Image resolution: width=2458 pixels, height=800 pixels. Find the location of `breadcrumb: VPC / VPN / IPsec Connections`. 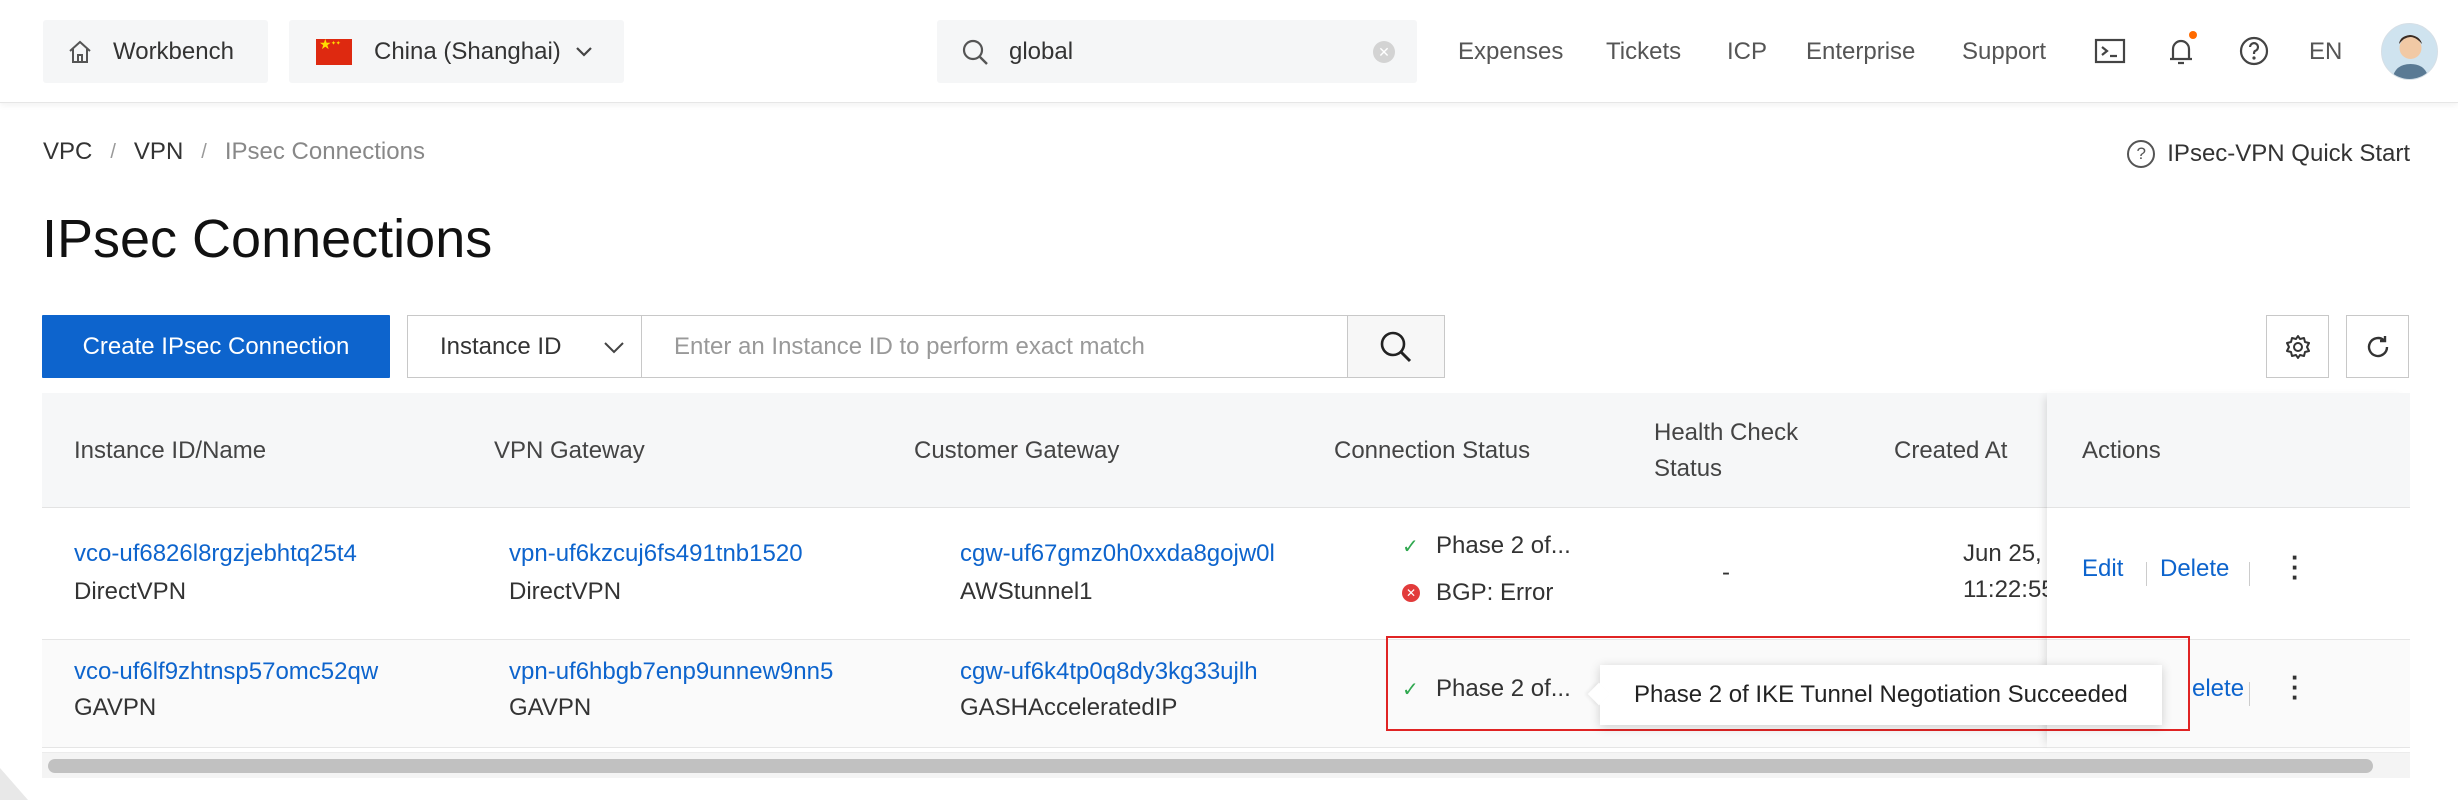

breadcrumb: VPC / VPN / IPsec Connections is located at coordinates (234, 152).